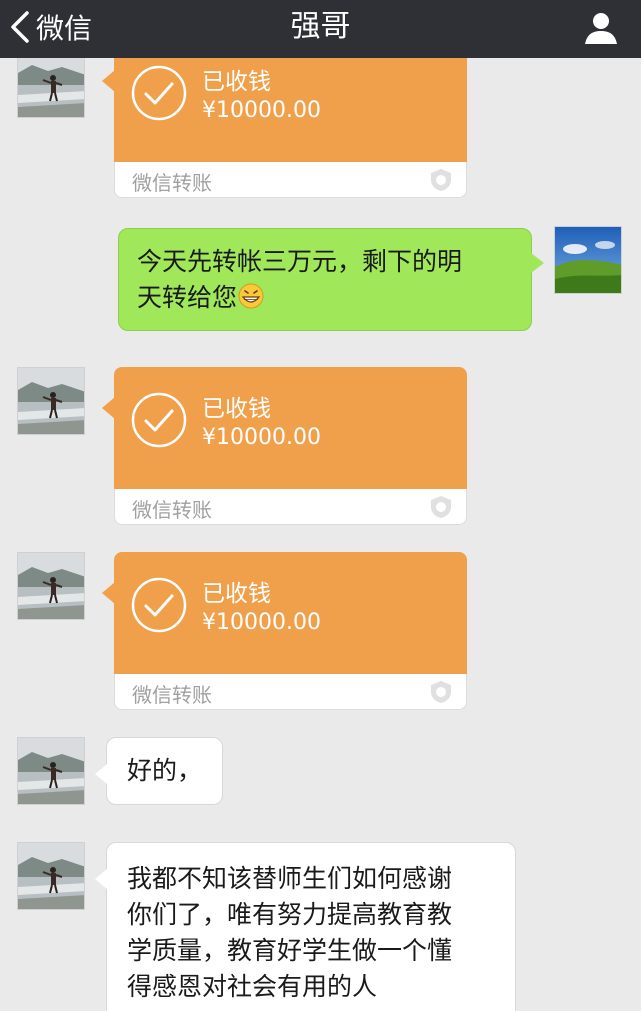  Describe the element at coordinates (20, 27) in the screenshot. I see `chevron-left-icon` at that location.